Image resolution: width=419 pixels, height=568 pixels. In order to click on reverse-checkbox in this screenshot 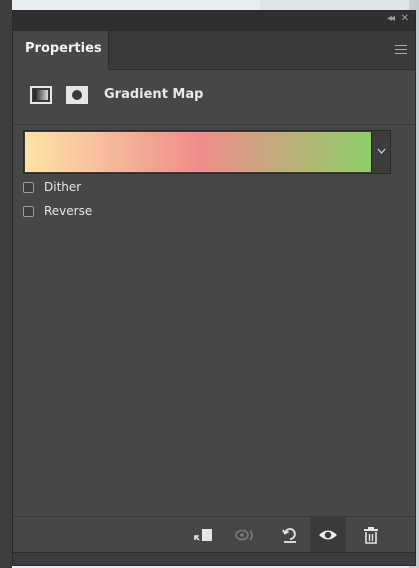, I will do `click(28, 211)`.